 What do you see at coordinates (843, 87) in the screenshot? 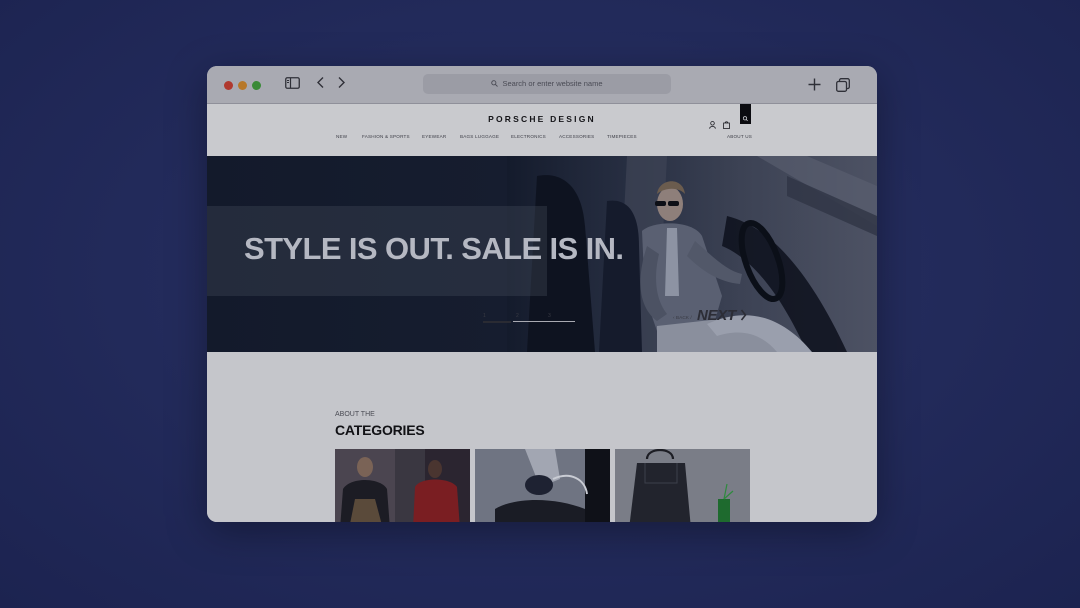
I see `tabs-overview-icon` at bounding box center [843, 87].